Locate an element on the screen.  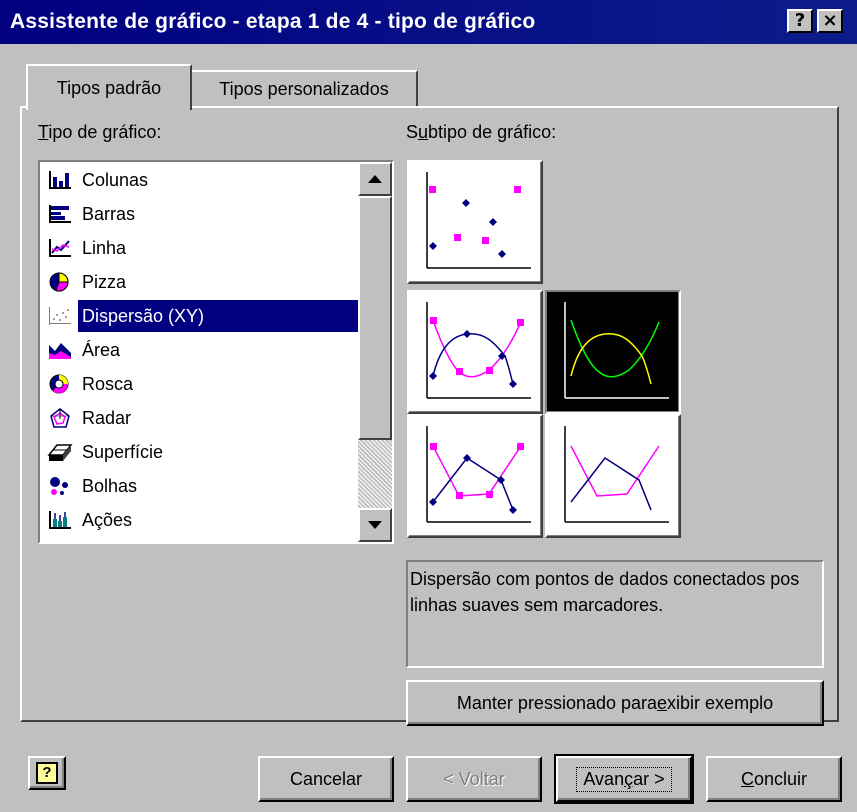
subtype-straight-lines-markers is located at coordinates (475, 476).